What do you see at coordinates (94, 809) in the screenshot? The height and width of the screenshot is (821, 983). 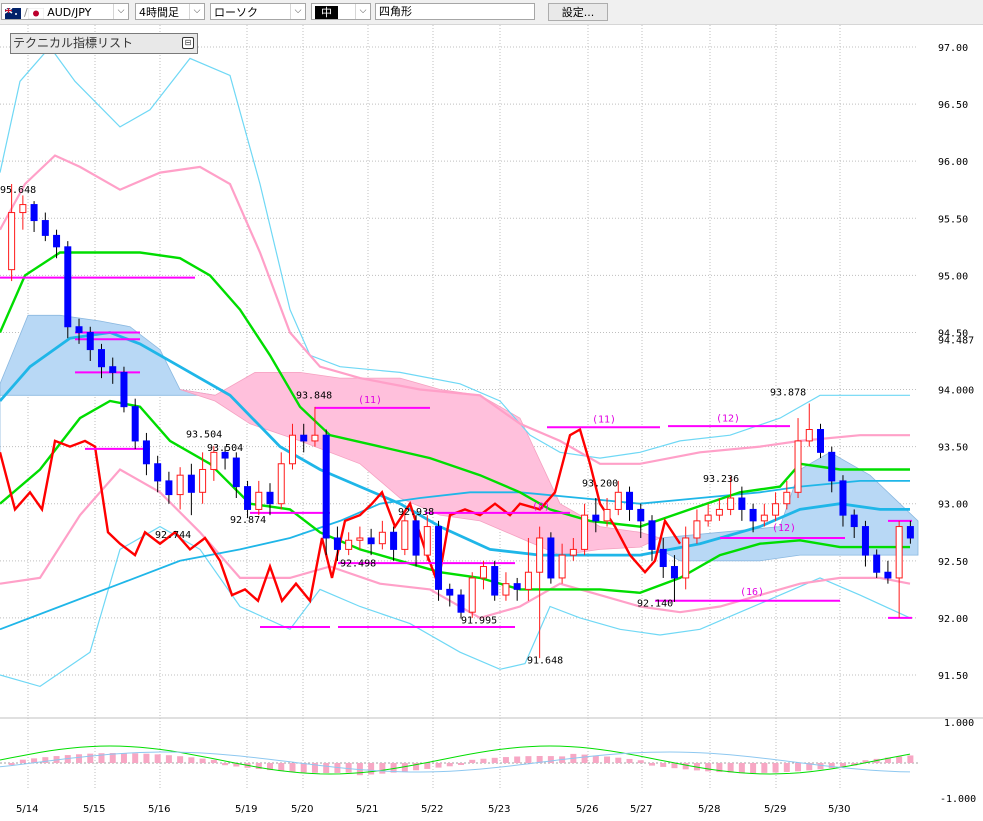 I see `date-tick-label: 5/15` at bounding box center [94, 809].